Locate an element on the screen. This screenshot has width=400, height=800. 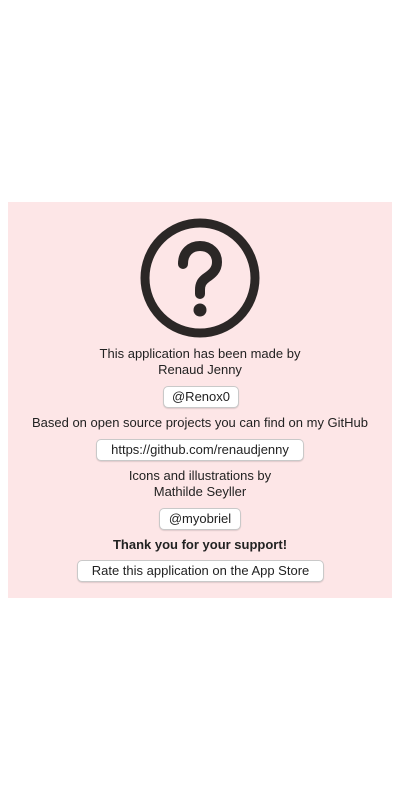
illustrator-name: Mathilde Seyller is located at coordinates (200, 491).